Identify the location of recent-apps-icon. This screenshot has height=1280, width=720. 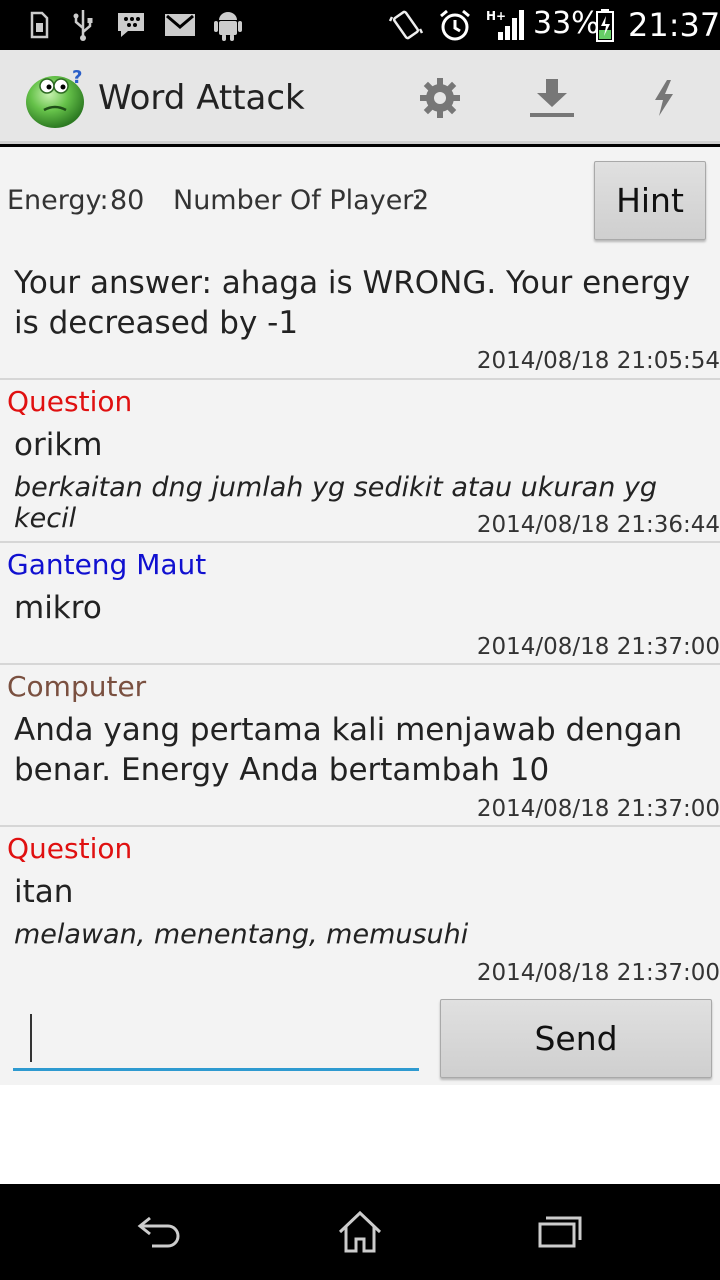
(560, 1232).